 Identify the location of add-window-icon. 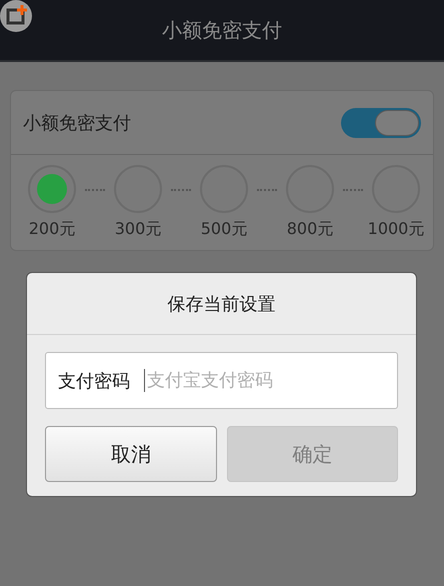
(17, 17).